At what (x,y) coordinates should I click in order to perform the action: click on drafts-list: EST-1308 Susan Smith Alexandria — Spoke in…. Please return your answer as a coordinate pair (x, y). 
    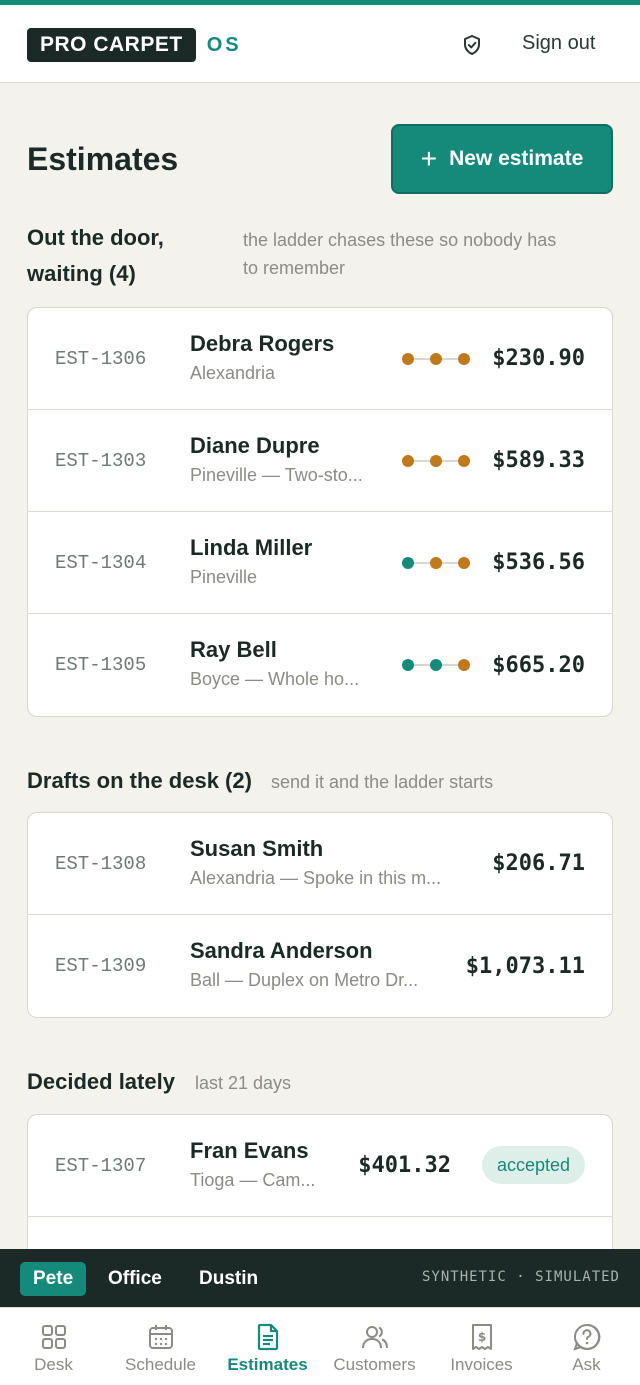
    Looking at the image, I should click on (320, 915).